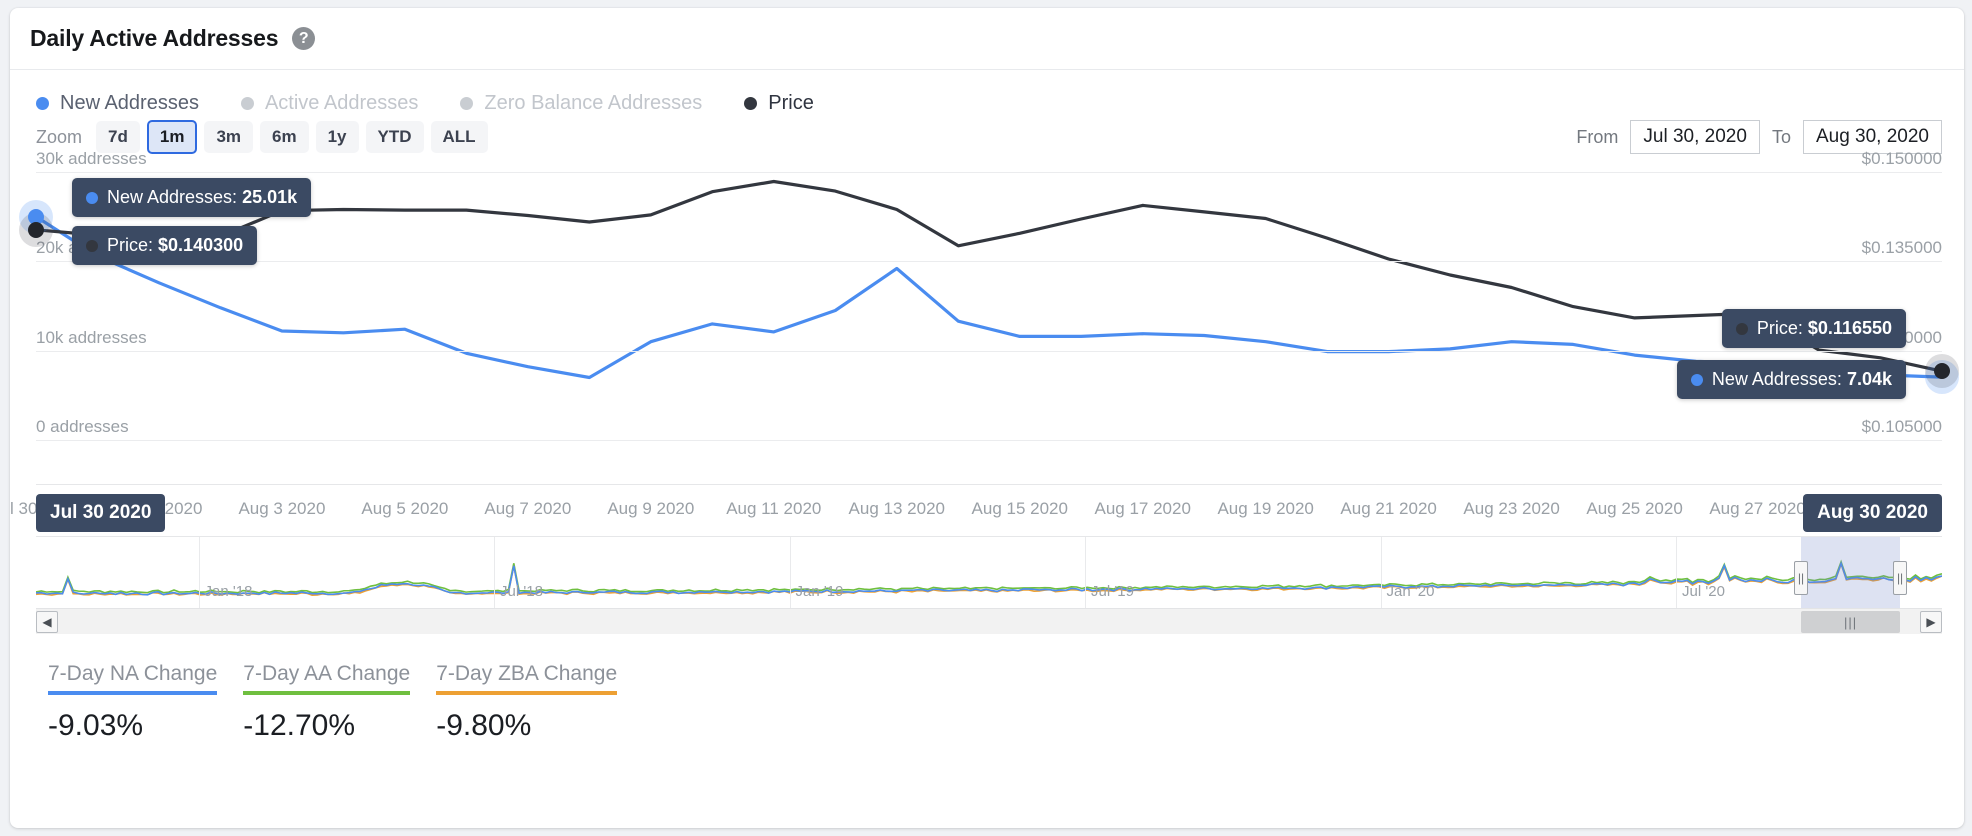 The image size is (1972, 836). Describe the element at coordinates (36, 229) in the screenshot. I see `left-marker-price` at that location.